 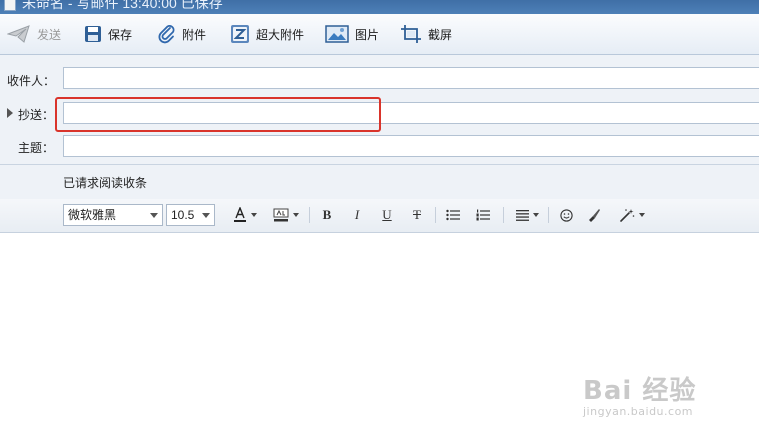 I want to click on image-button: 图片, so click(x=352, y=34).